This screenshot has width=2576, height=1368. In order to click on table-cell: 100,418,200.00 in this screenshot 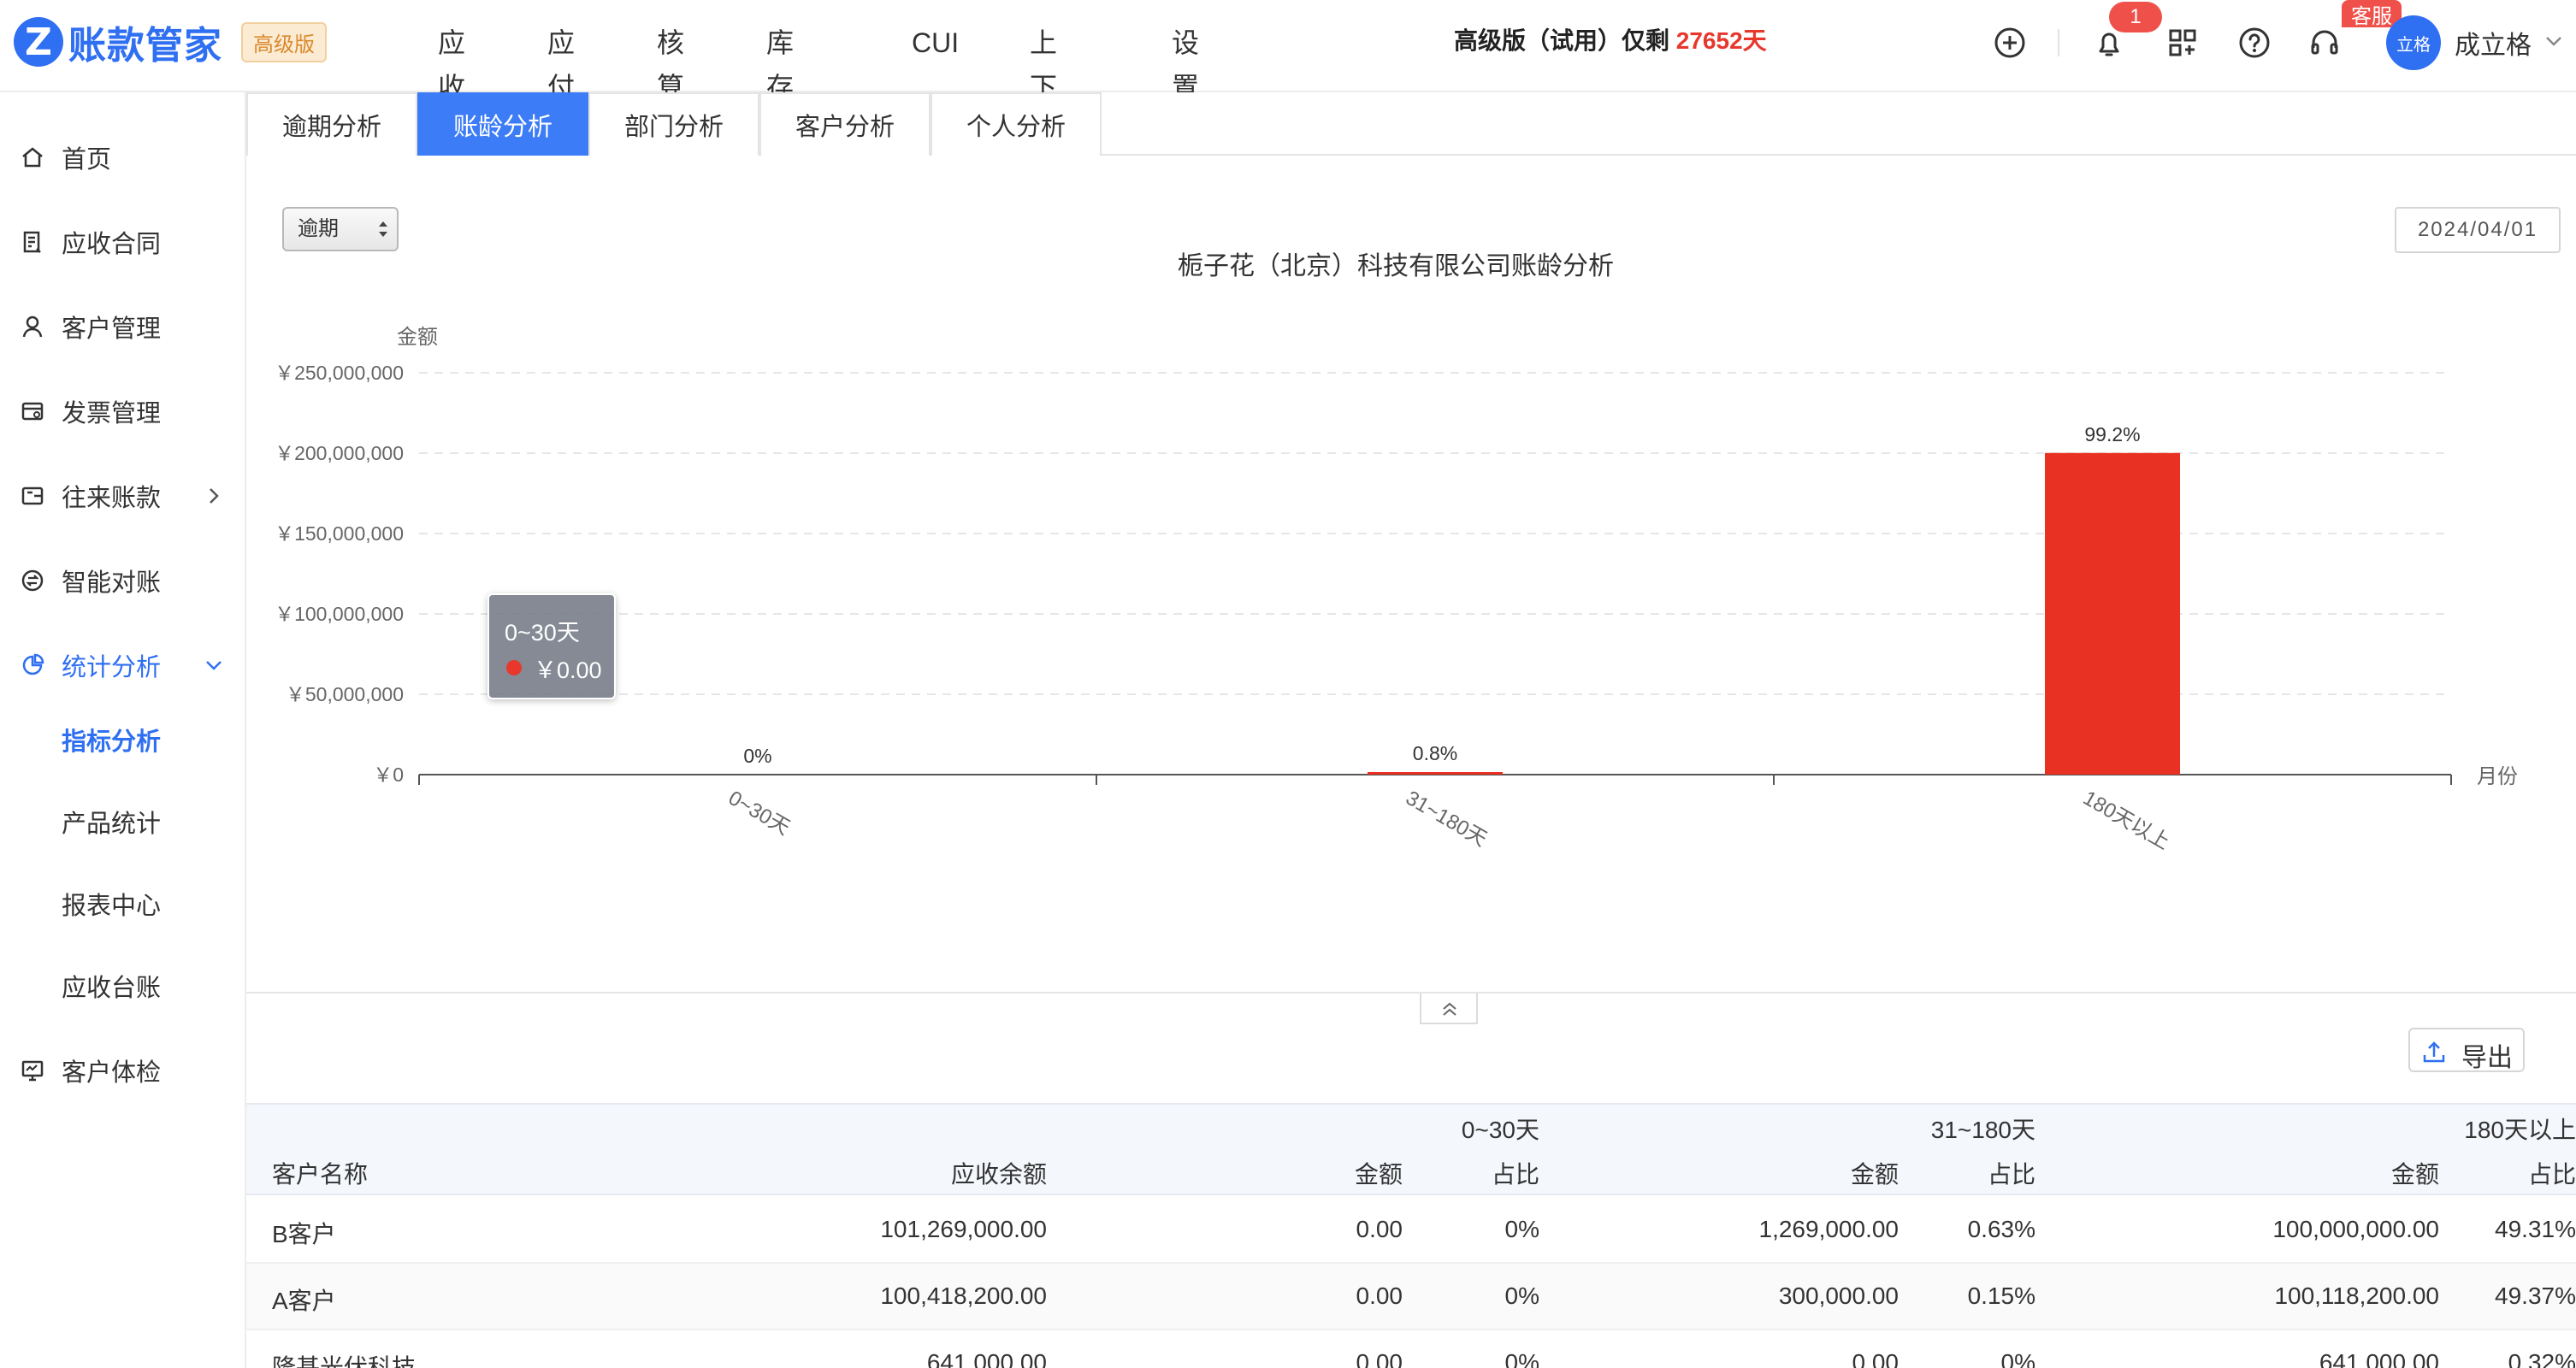, I will do `click(963, 1295)`.